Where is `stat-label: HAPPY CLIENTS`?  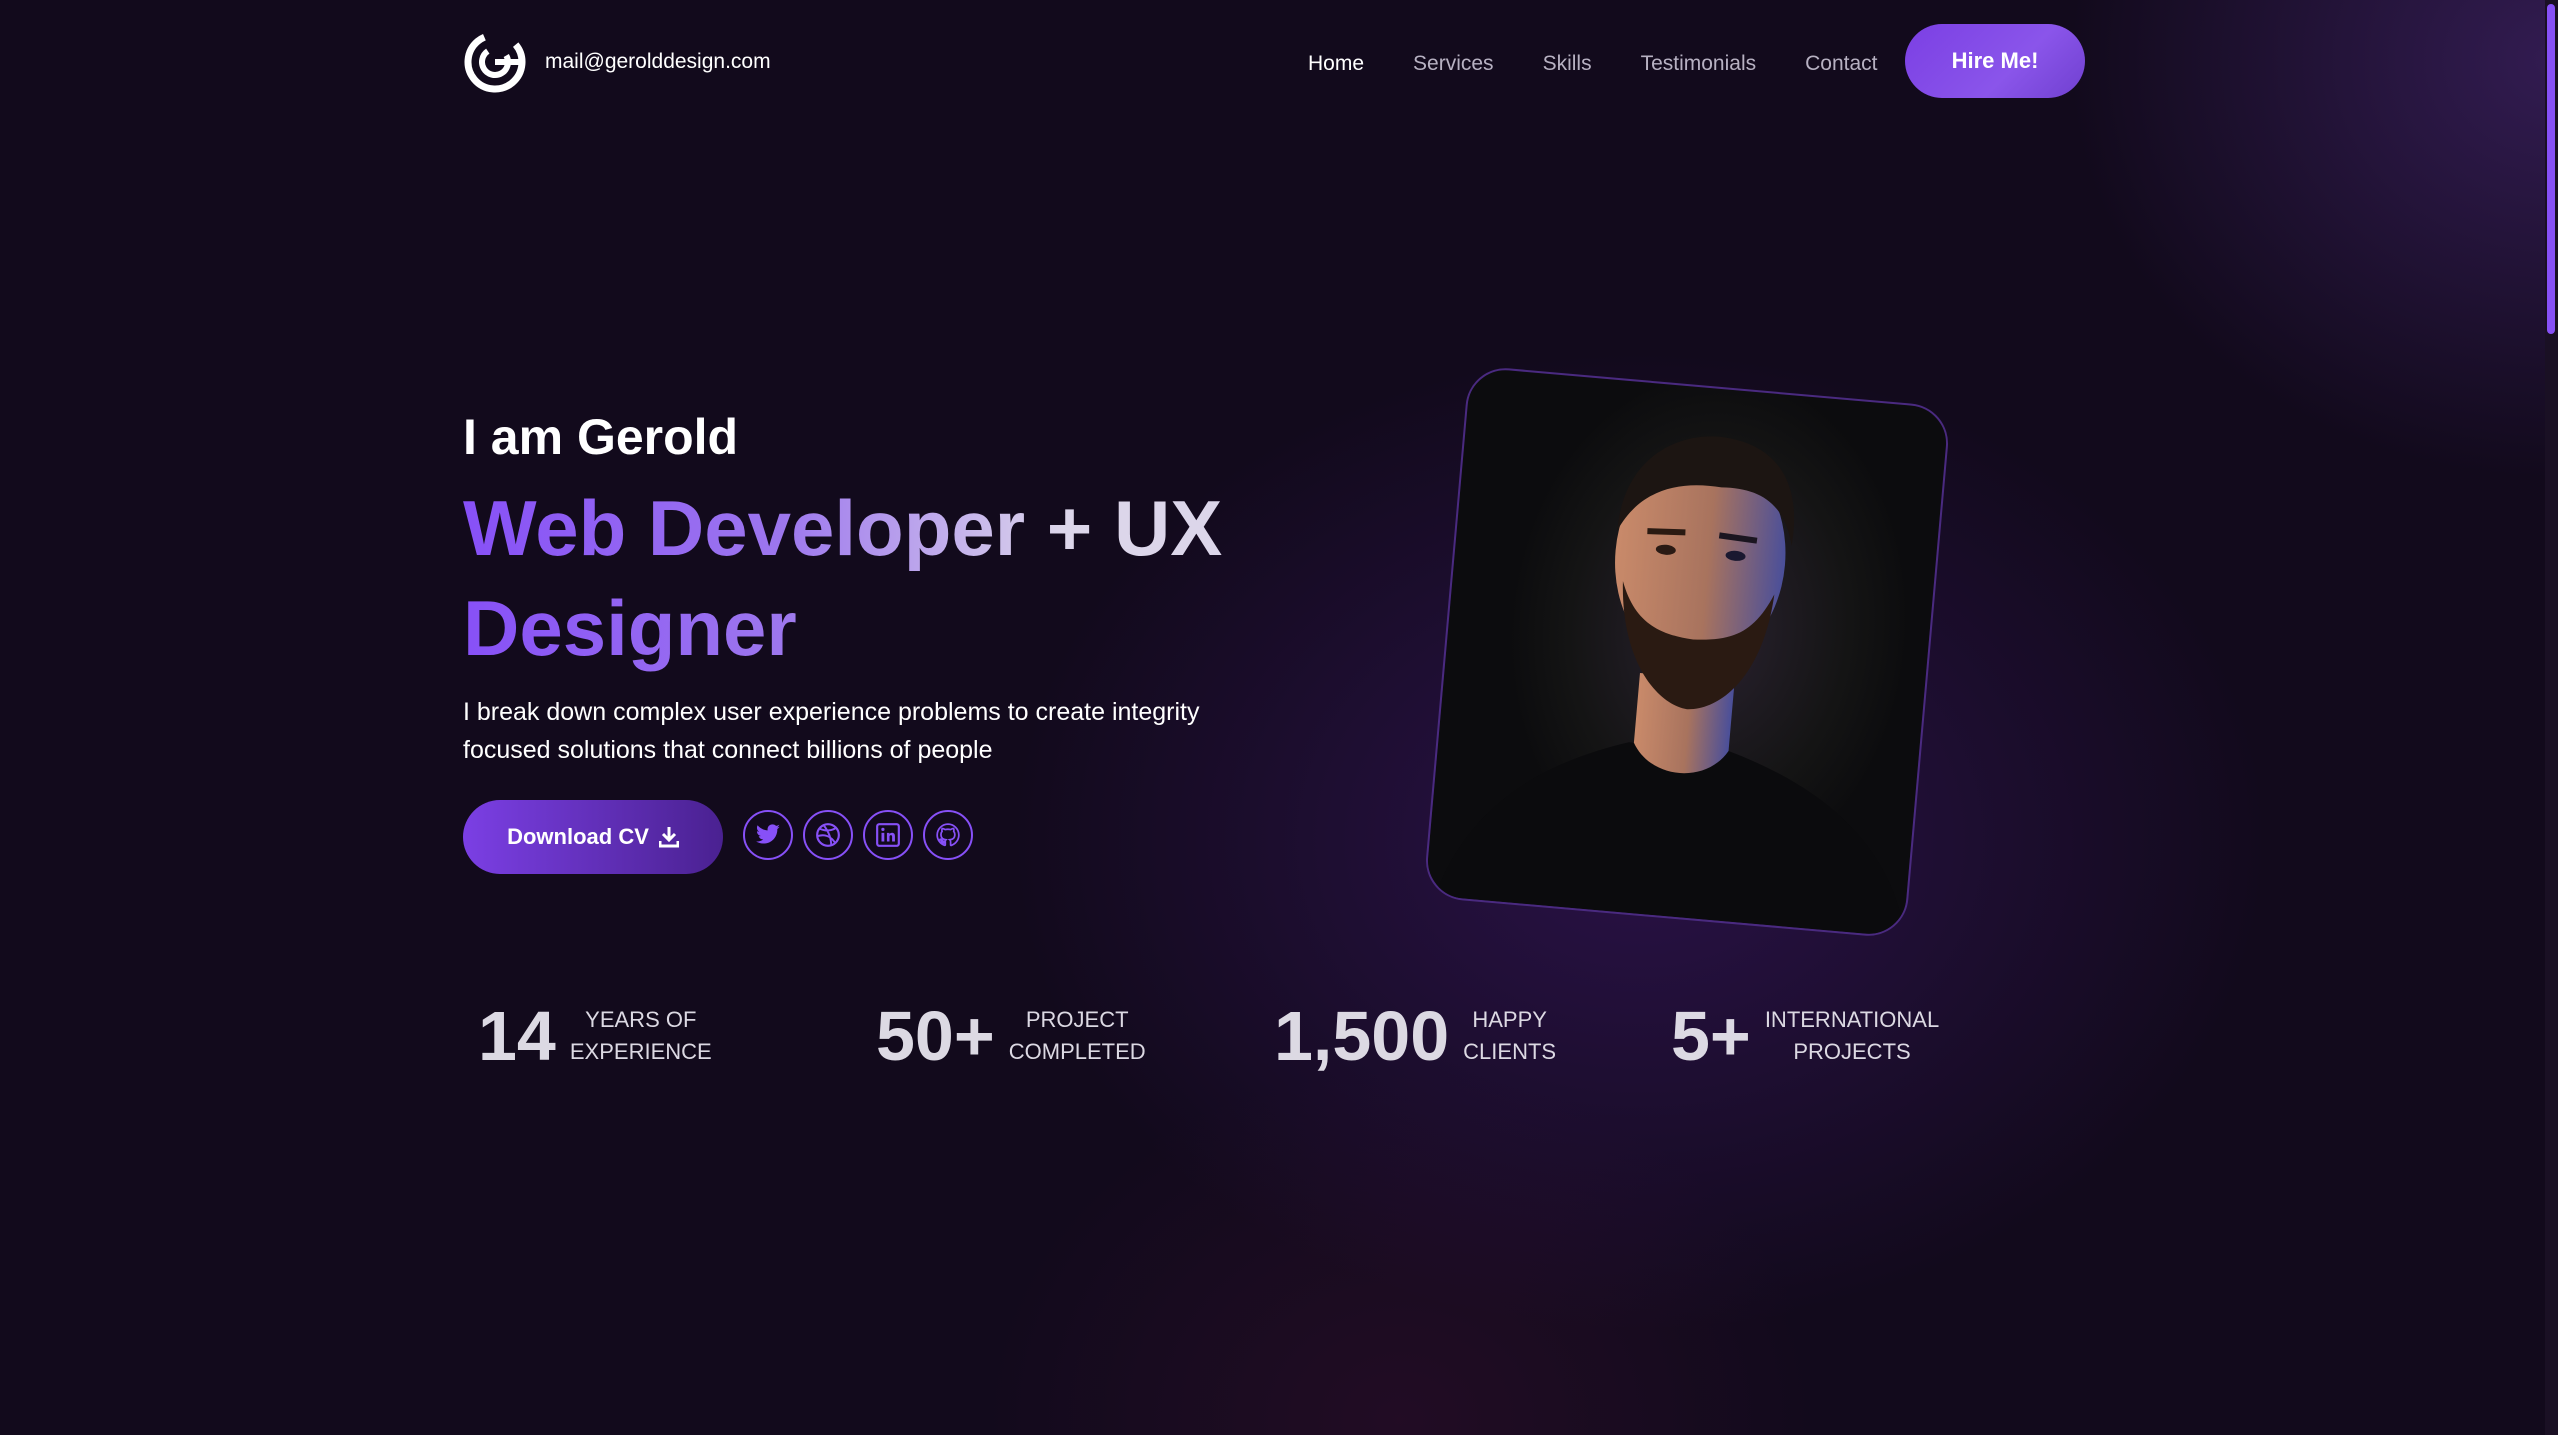 stat-label: HAPPY CLIENTS is located at coordinates (1509, 1036).